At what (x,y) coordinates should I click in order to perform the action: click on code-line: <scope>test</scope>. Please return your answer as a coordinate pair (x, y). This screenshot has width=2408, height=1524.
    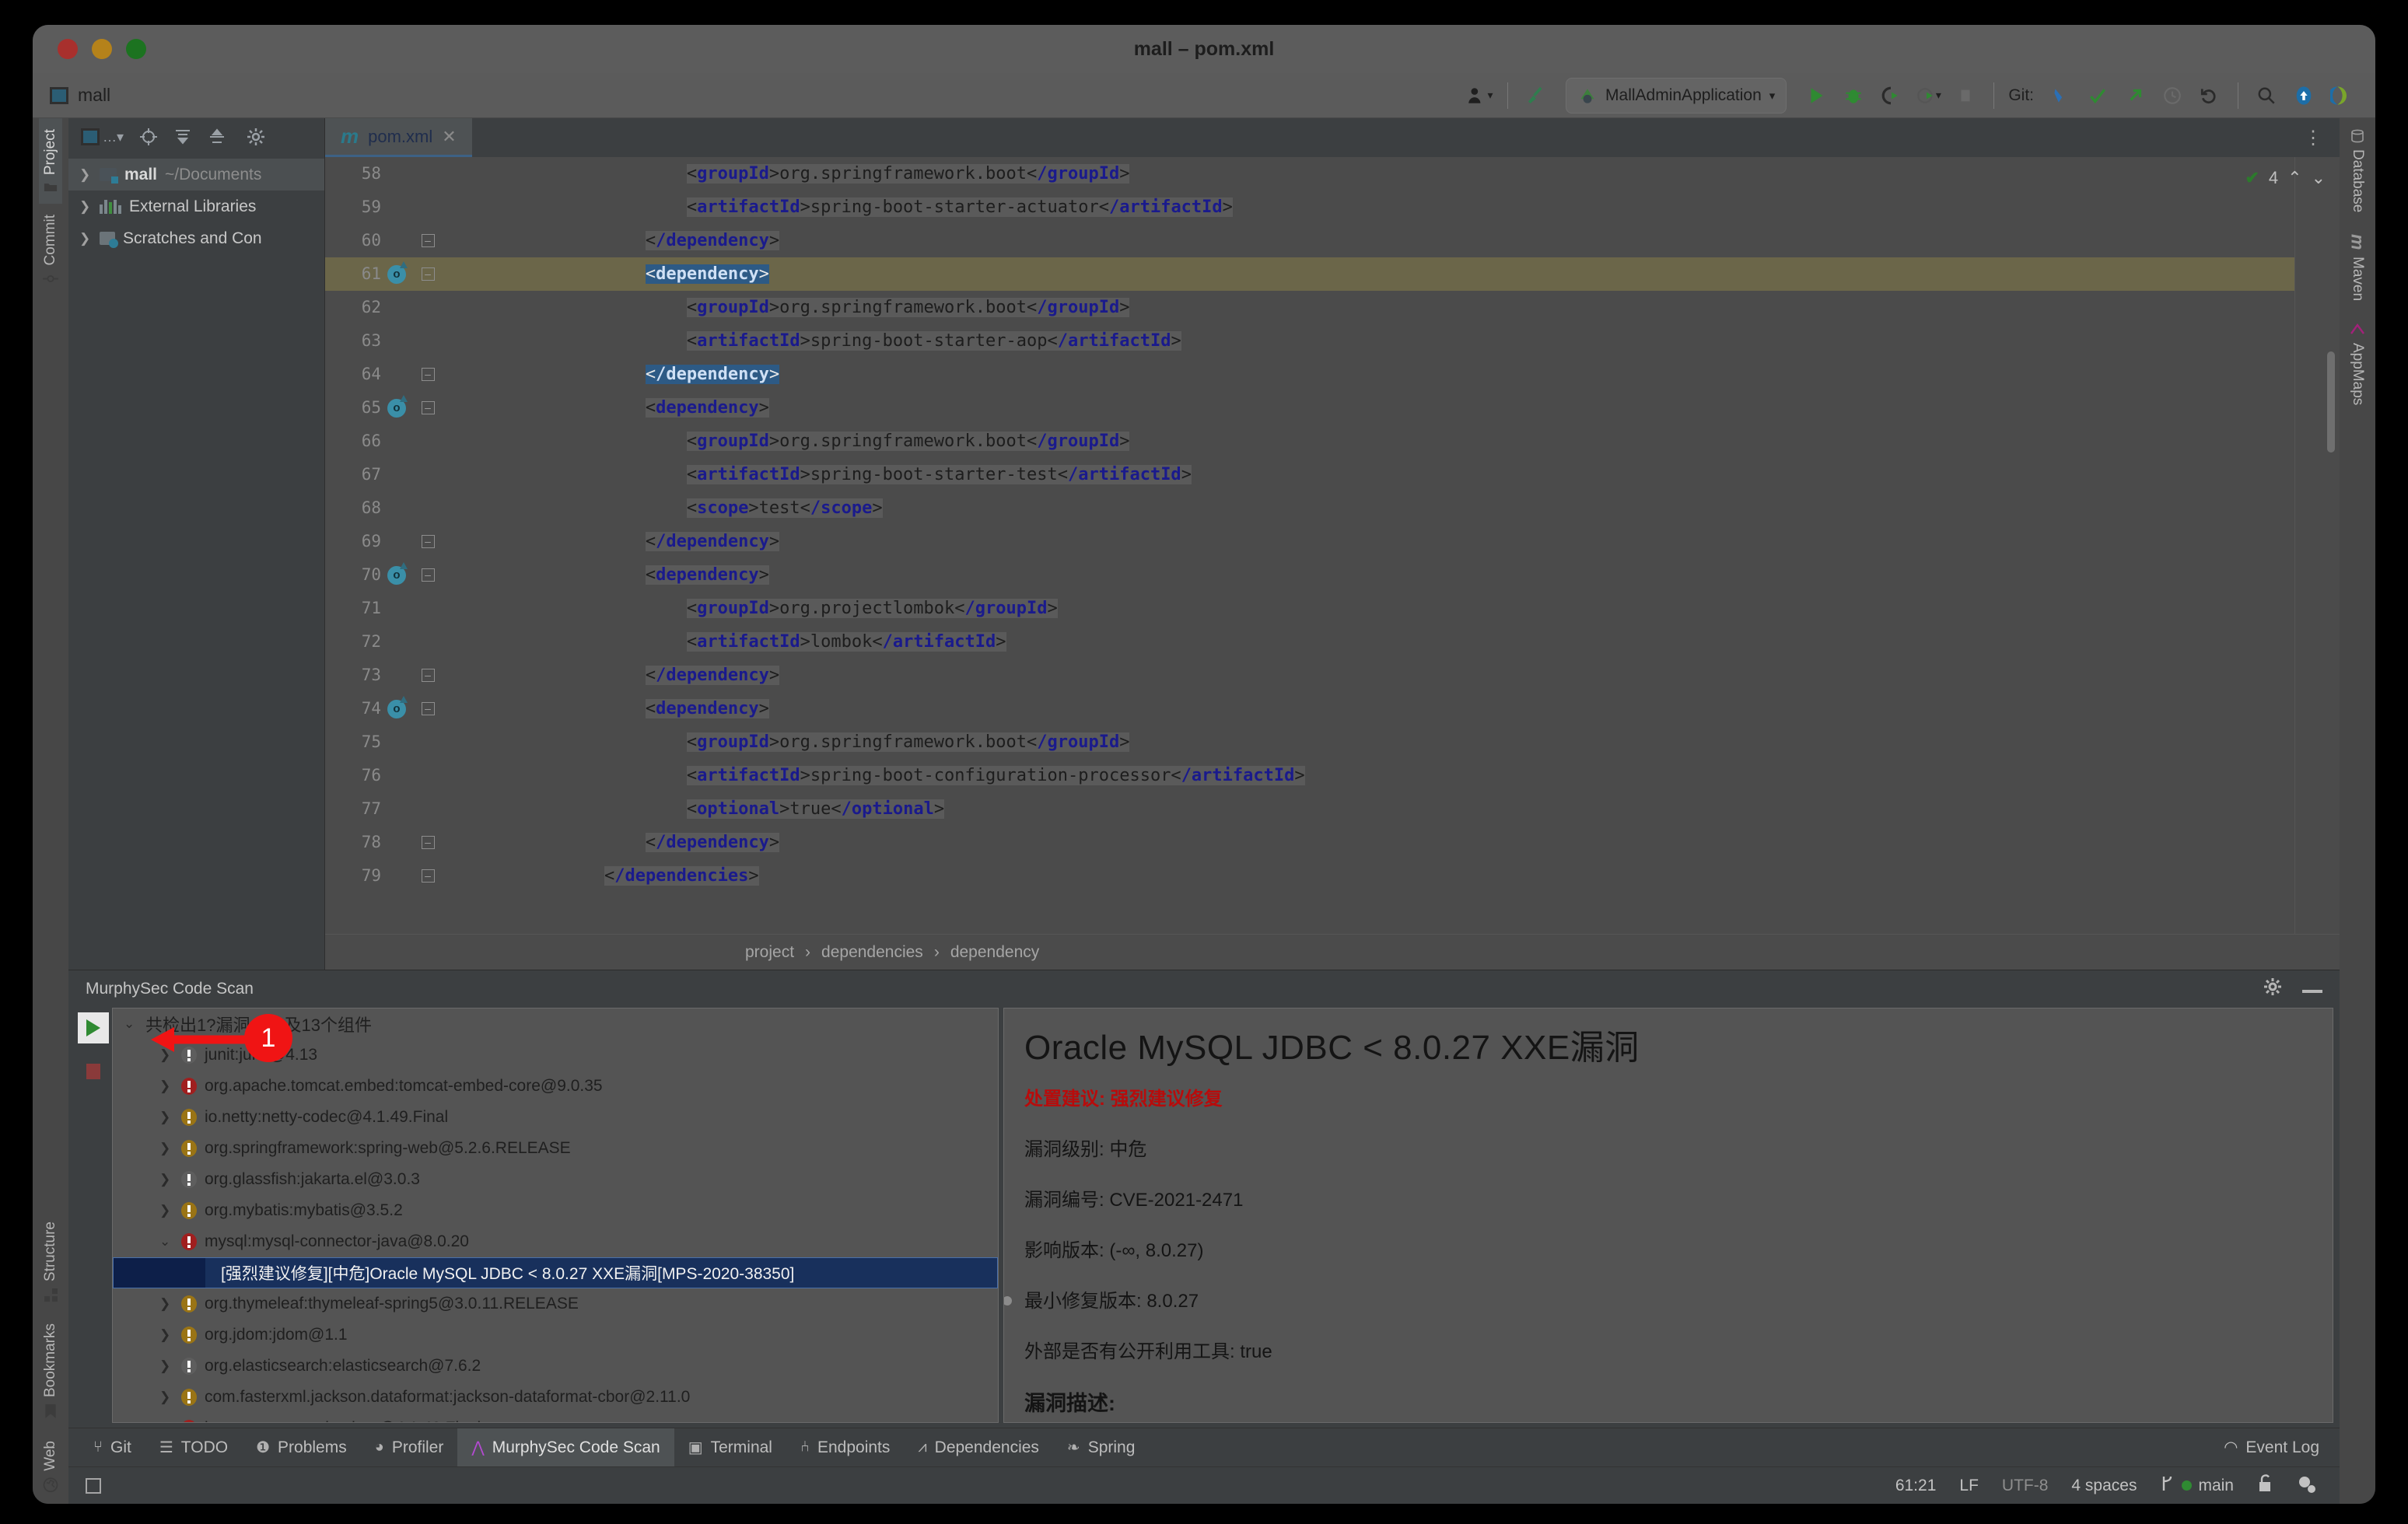
    Looking at the image, I should click on (1411, 508).